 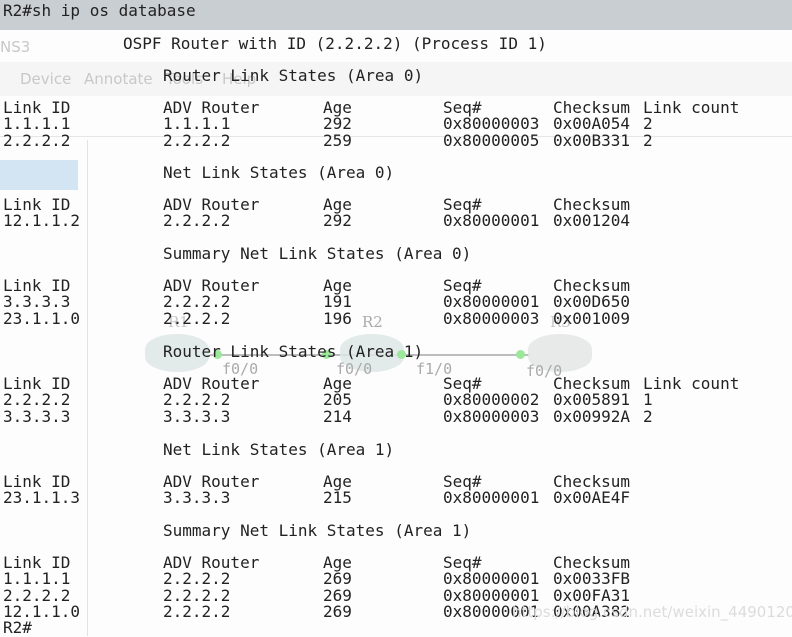 What do you see at coordinates (592, 400) in the screenshot?
I see `table-cell: 0x005891` at bounding box center [592, 400].